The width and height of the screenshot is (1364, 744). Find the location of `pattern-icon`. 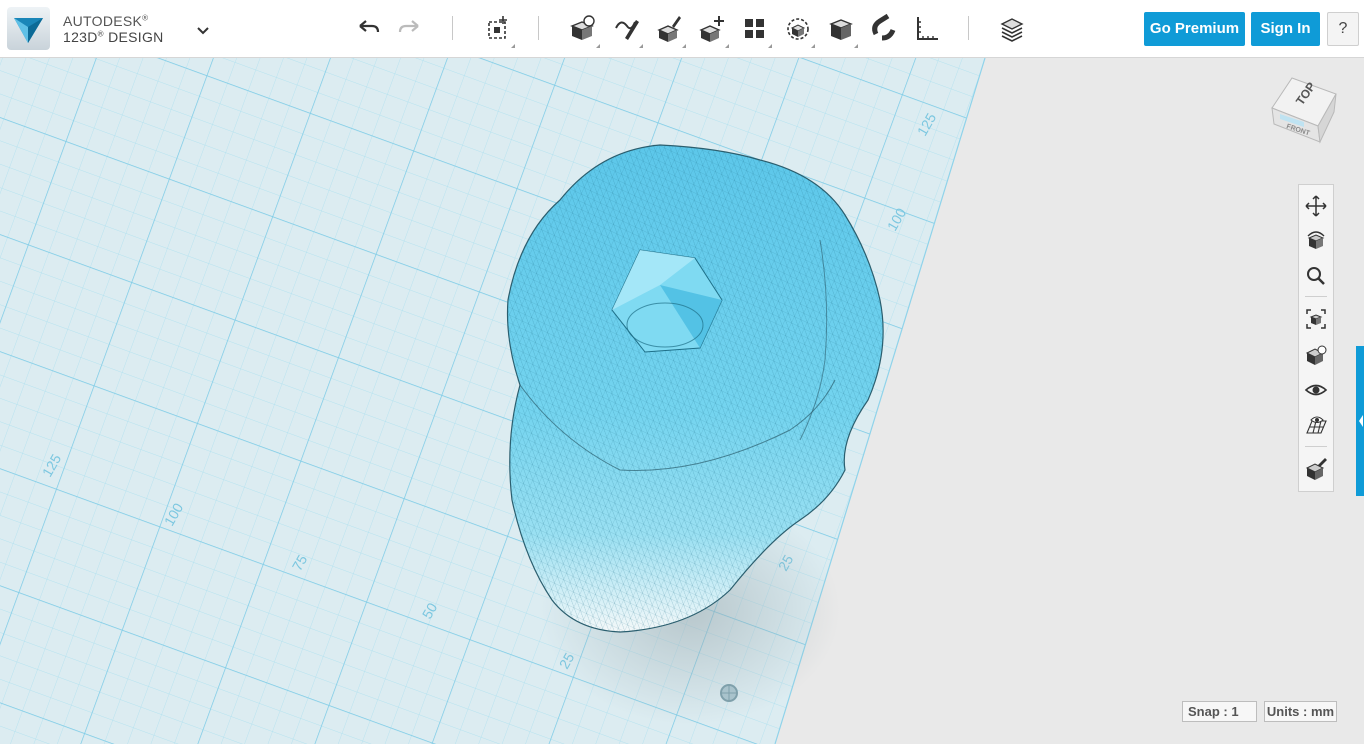

pattern-icon is located at coordinates (754, 28).